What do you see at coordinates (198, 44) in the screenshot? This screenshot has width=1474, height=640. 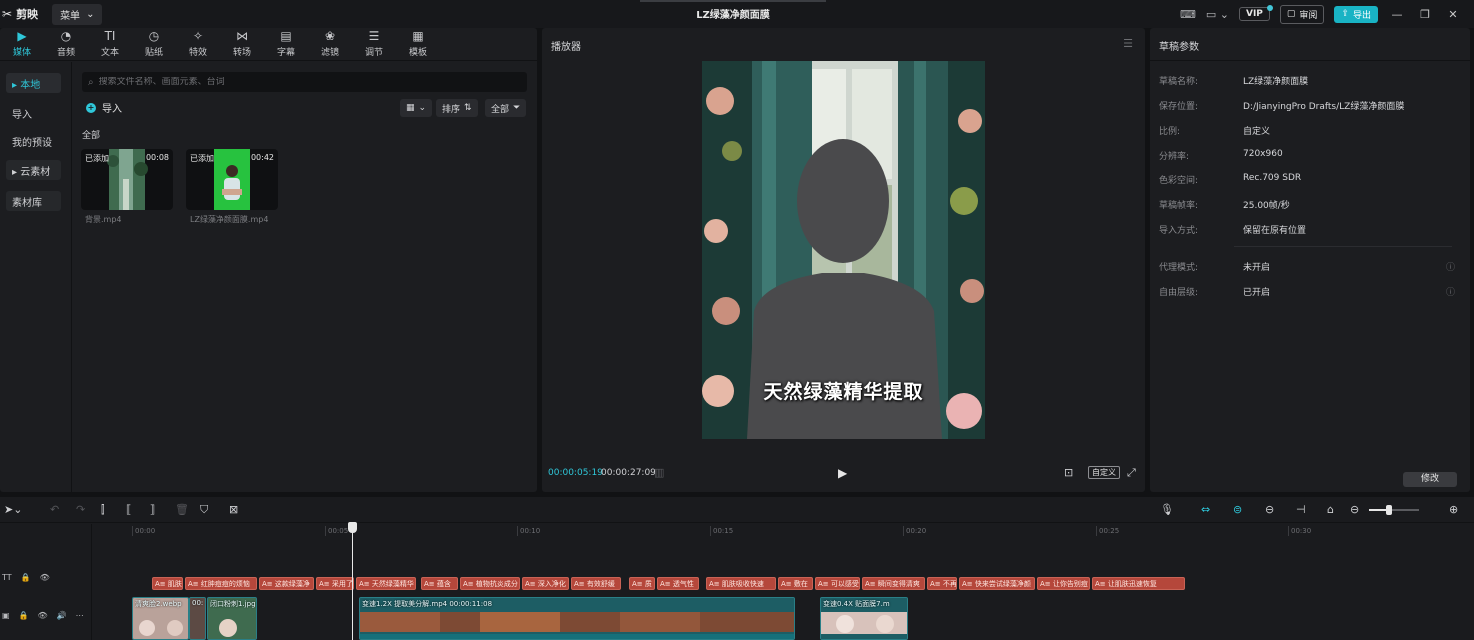 I see `tab-effects: ✧ 特效` at bounding box center [198, 44].